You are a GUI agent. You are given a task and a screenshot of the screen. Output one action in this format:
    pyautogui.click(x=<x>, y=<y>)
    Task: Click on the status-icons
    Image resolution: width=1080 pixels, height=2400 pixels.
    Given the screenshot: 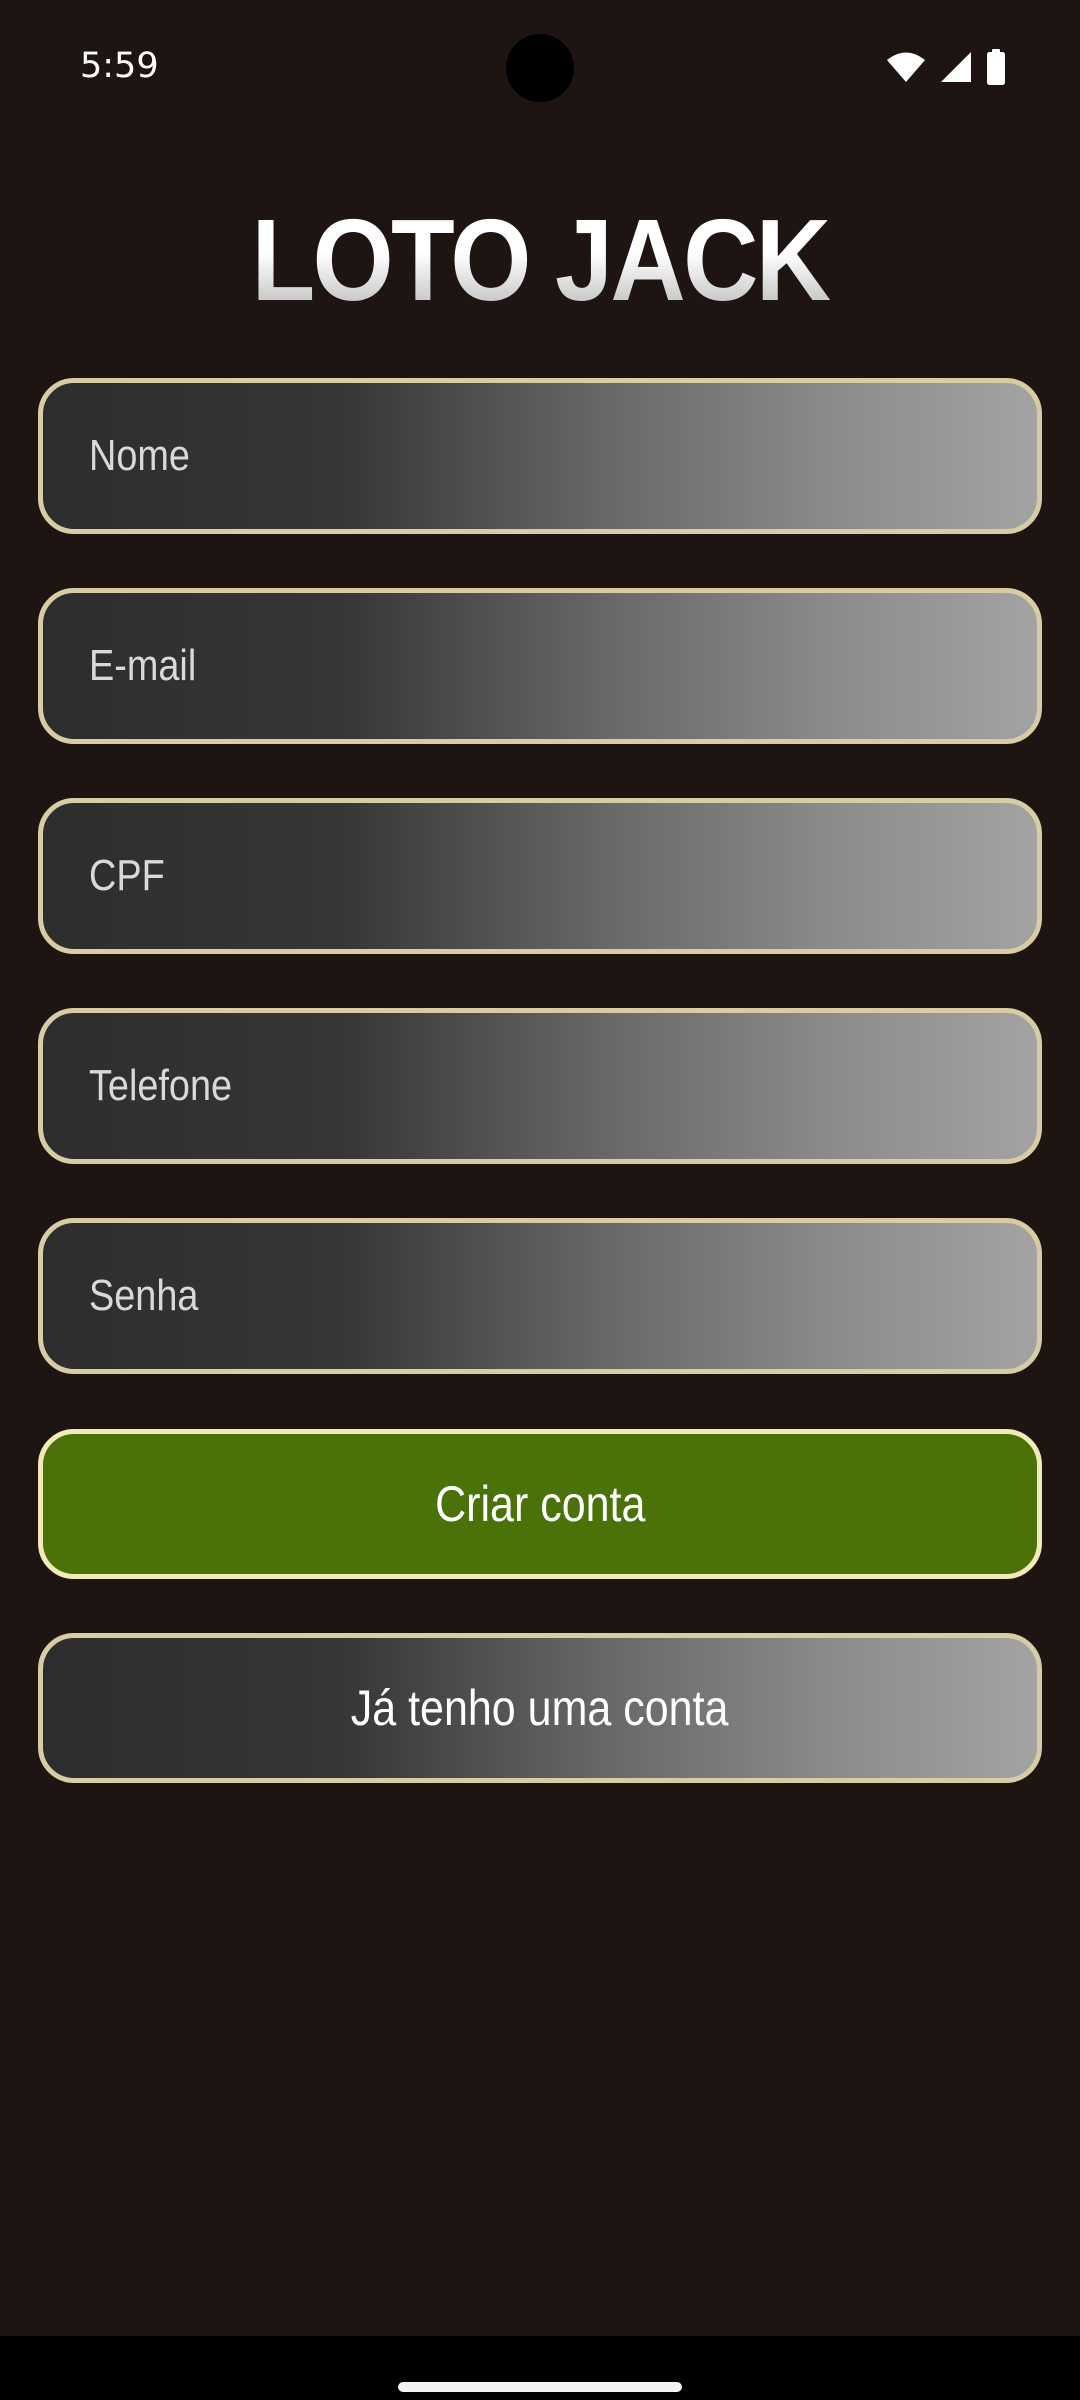 What is the action you would take?
    pyautogui.click(x=946, y=67)
    